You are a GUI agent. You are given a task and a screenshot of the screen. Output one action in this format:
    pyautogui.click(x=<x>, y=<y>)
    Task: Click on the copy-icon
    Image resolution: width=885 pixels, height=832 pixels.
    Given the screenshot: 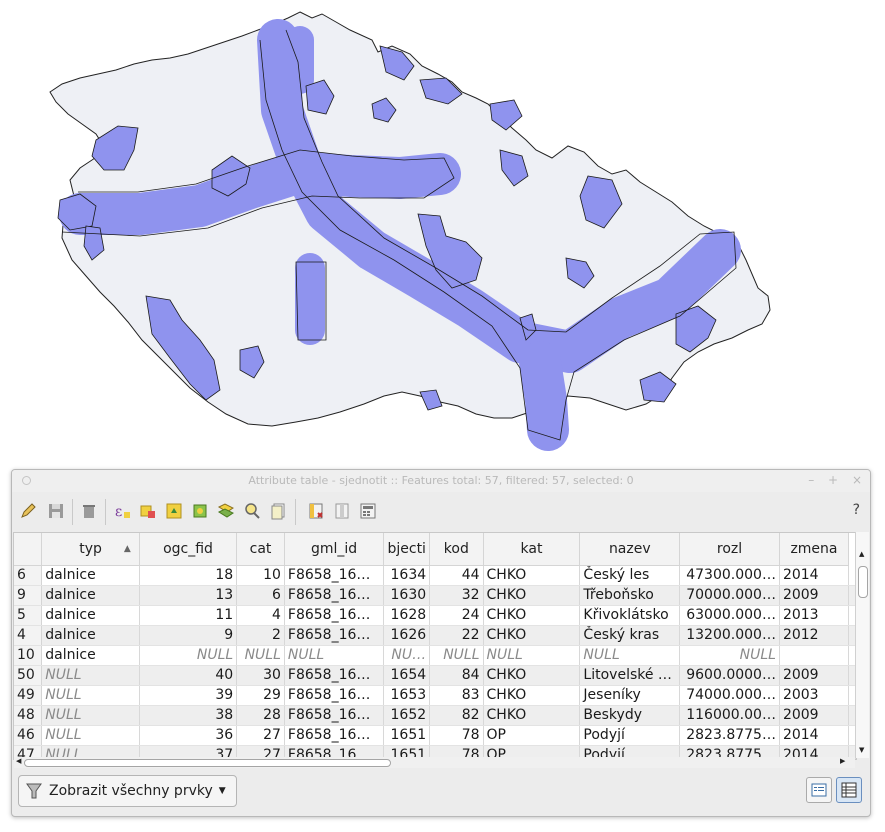 What is the action you would take?
    pyautogui.click(x=278, y=511)
    